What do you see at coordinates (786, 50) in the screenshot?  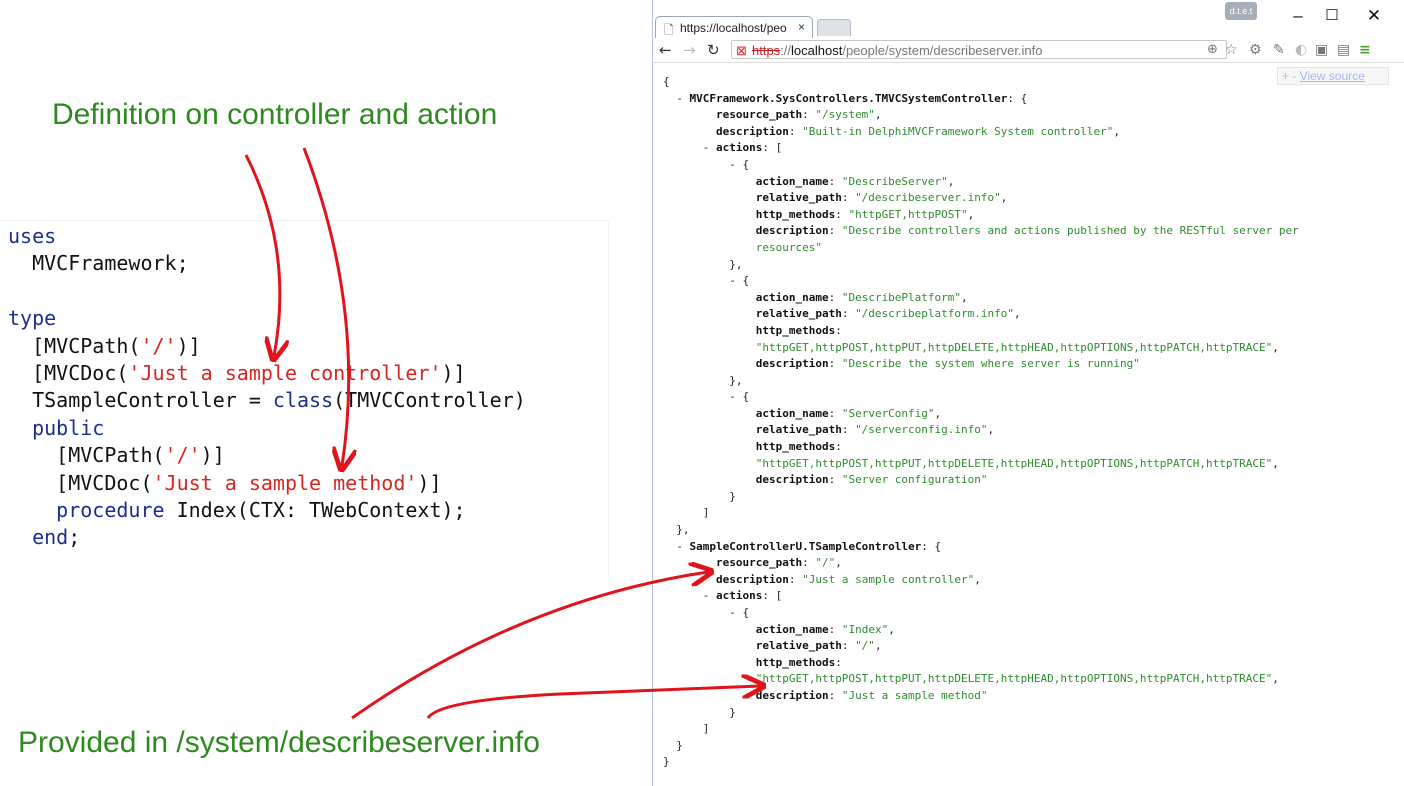 I see `url-sep: ://` at bounding box center [786, 50].